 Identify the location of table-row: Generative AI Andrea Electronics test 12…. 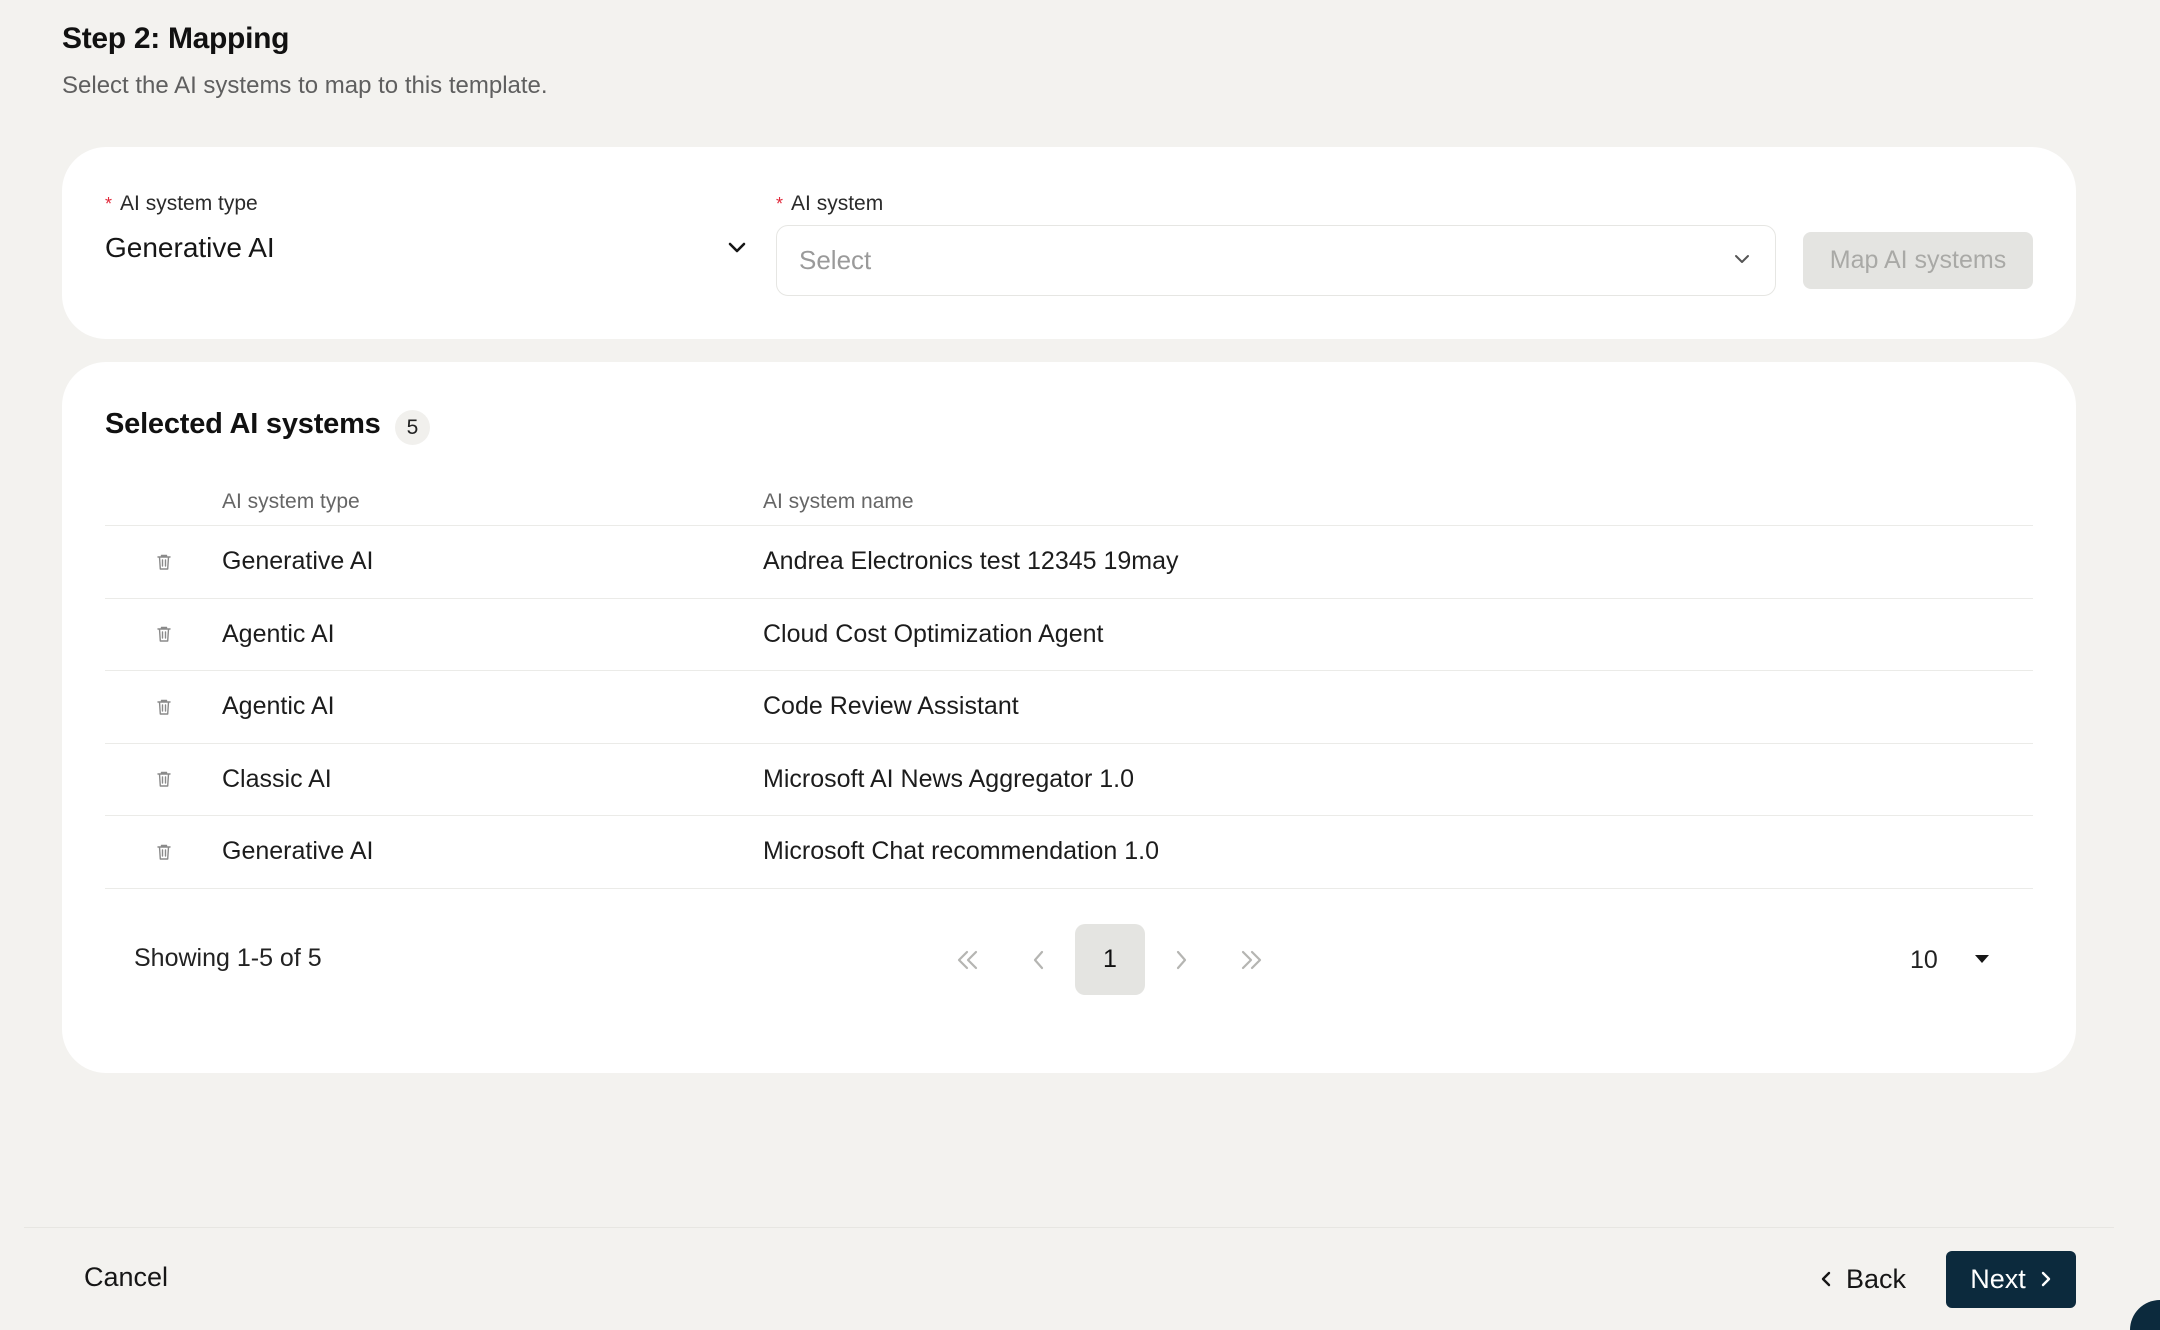
(1069, 562).